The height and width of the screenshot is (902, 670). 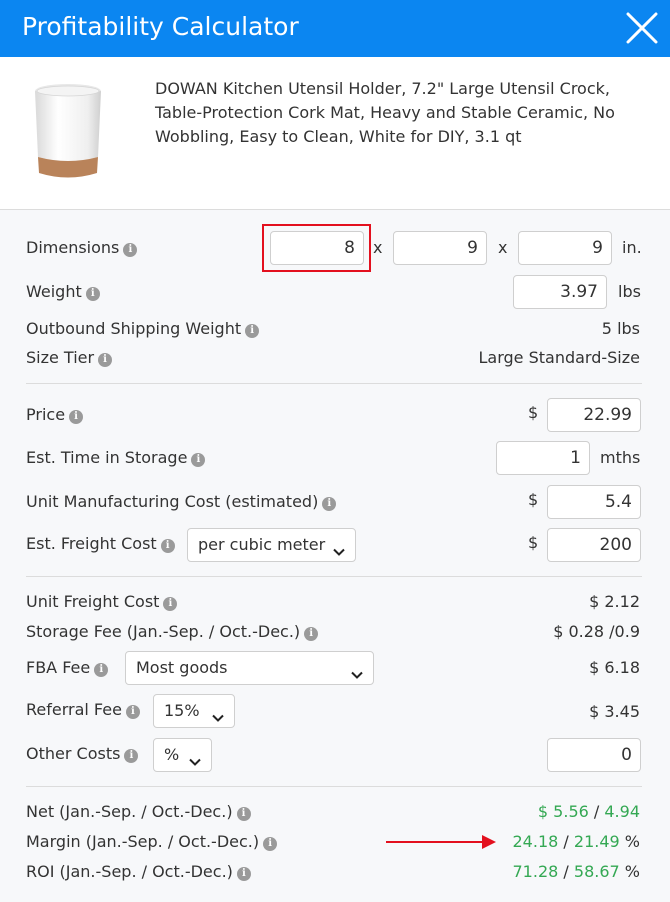 What do you see at coordinates (533, 499) in the screenshot?
I see `manufacturing-currency: $` at bounding box center [533, 499].